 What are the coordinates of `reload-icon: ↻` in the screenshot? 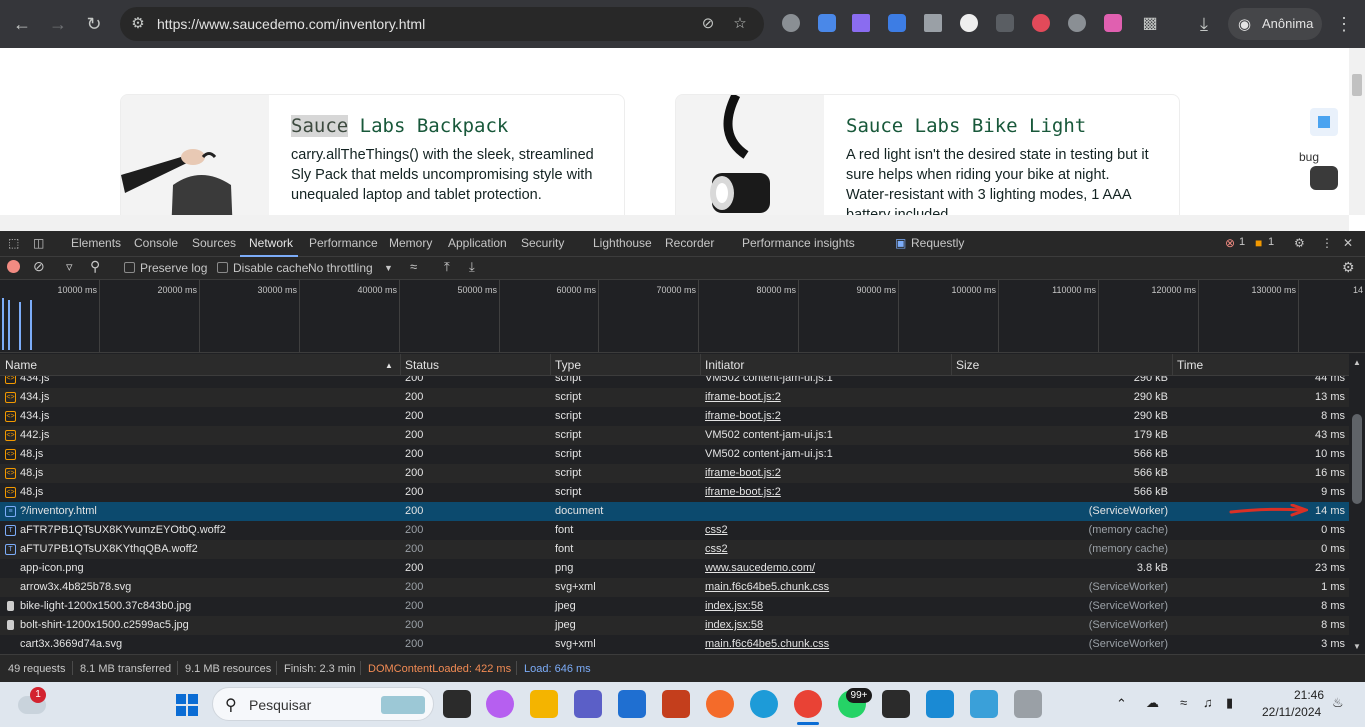 It's located at (94, 24).